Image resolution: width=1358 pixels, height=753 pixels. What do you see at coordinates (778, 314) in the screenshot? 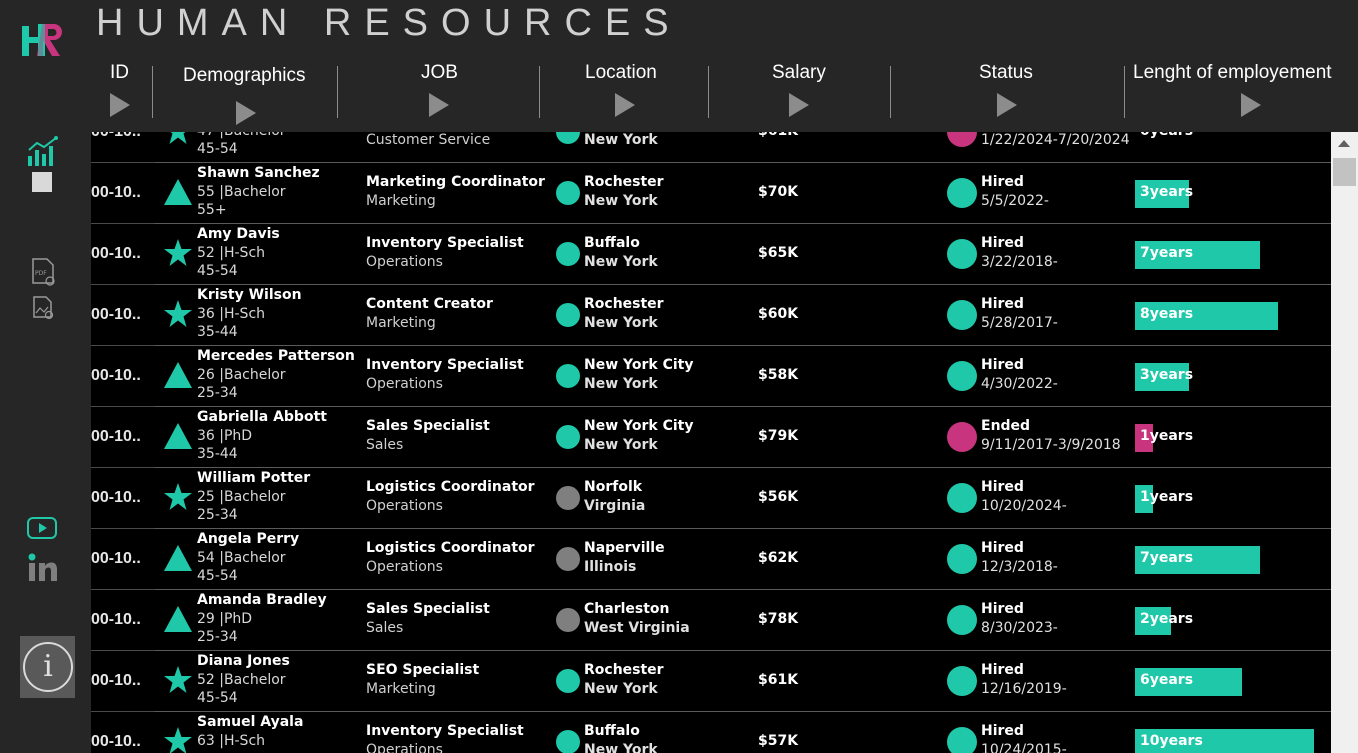
I see `salary: $60K` at bounding box center [778, 314].